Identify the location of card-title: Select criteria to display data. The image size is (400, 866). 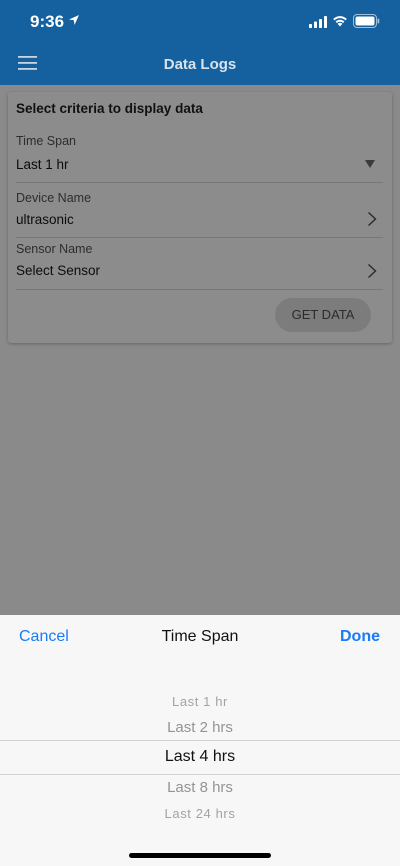
(109, 108).